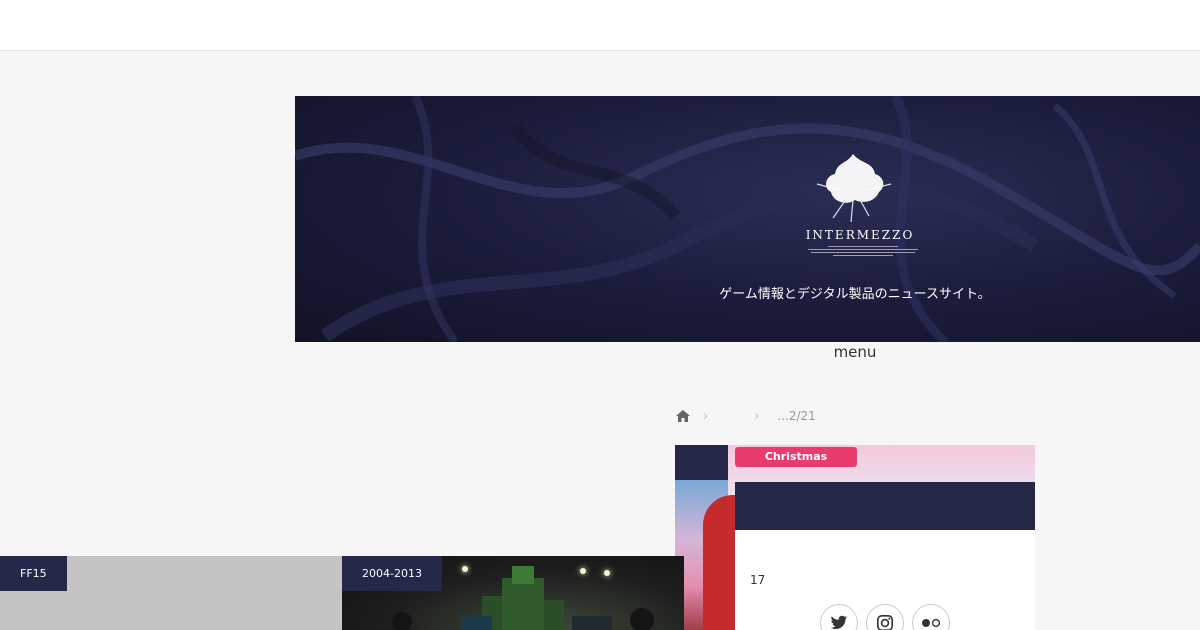  I want to click on instagram-link, so click(885, 617).